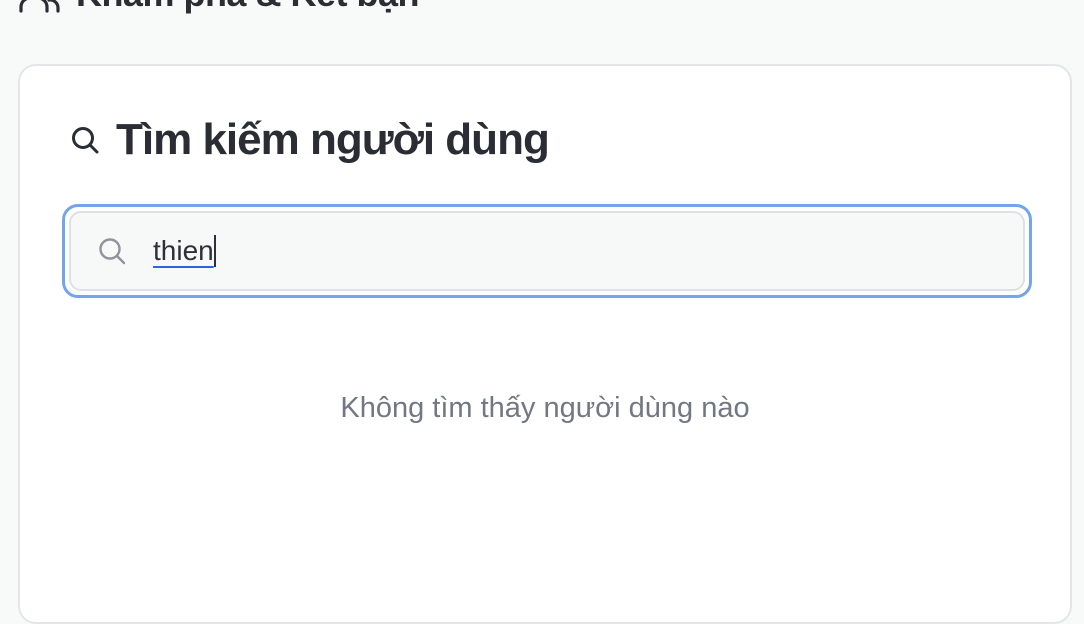  What do you see at coordinates (545, 408) in the screenshot?
I see `empty-state-message: Không tìm thấy người dùng nào` at bounding box center [545, 408].